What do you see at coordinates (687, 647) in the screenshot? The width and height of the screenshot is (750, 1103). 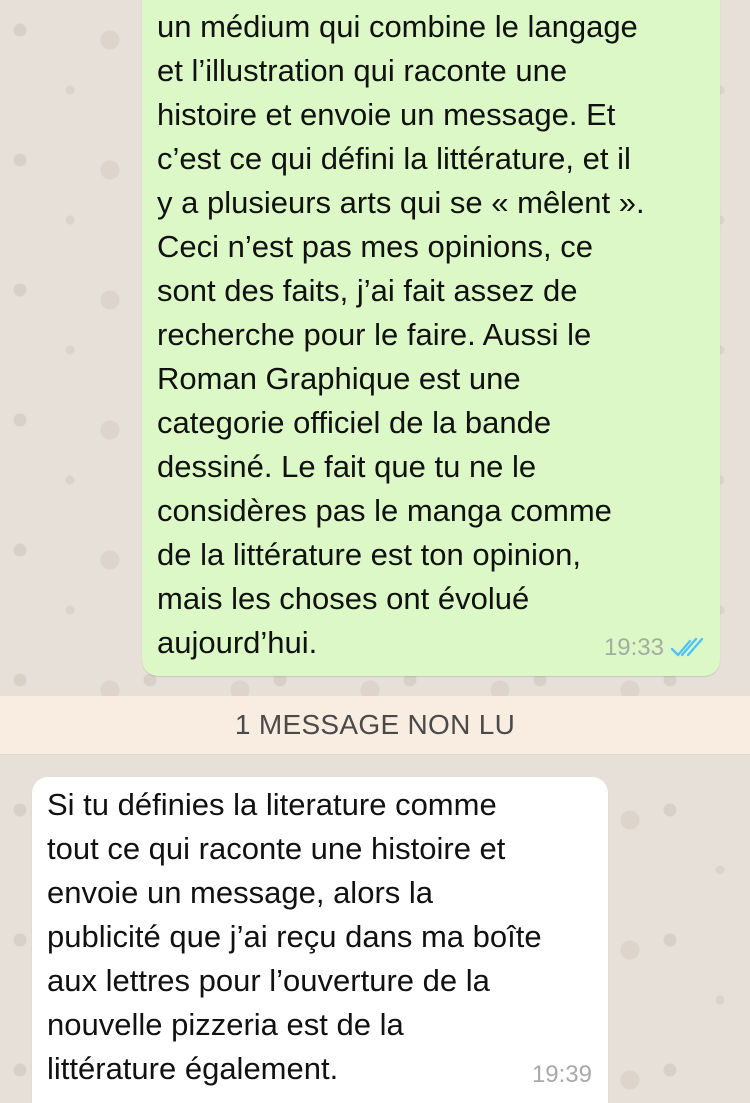 I see `double-check-read-icon` at bounding box center [687, 647].